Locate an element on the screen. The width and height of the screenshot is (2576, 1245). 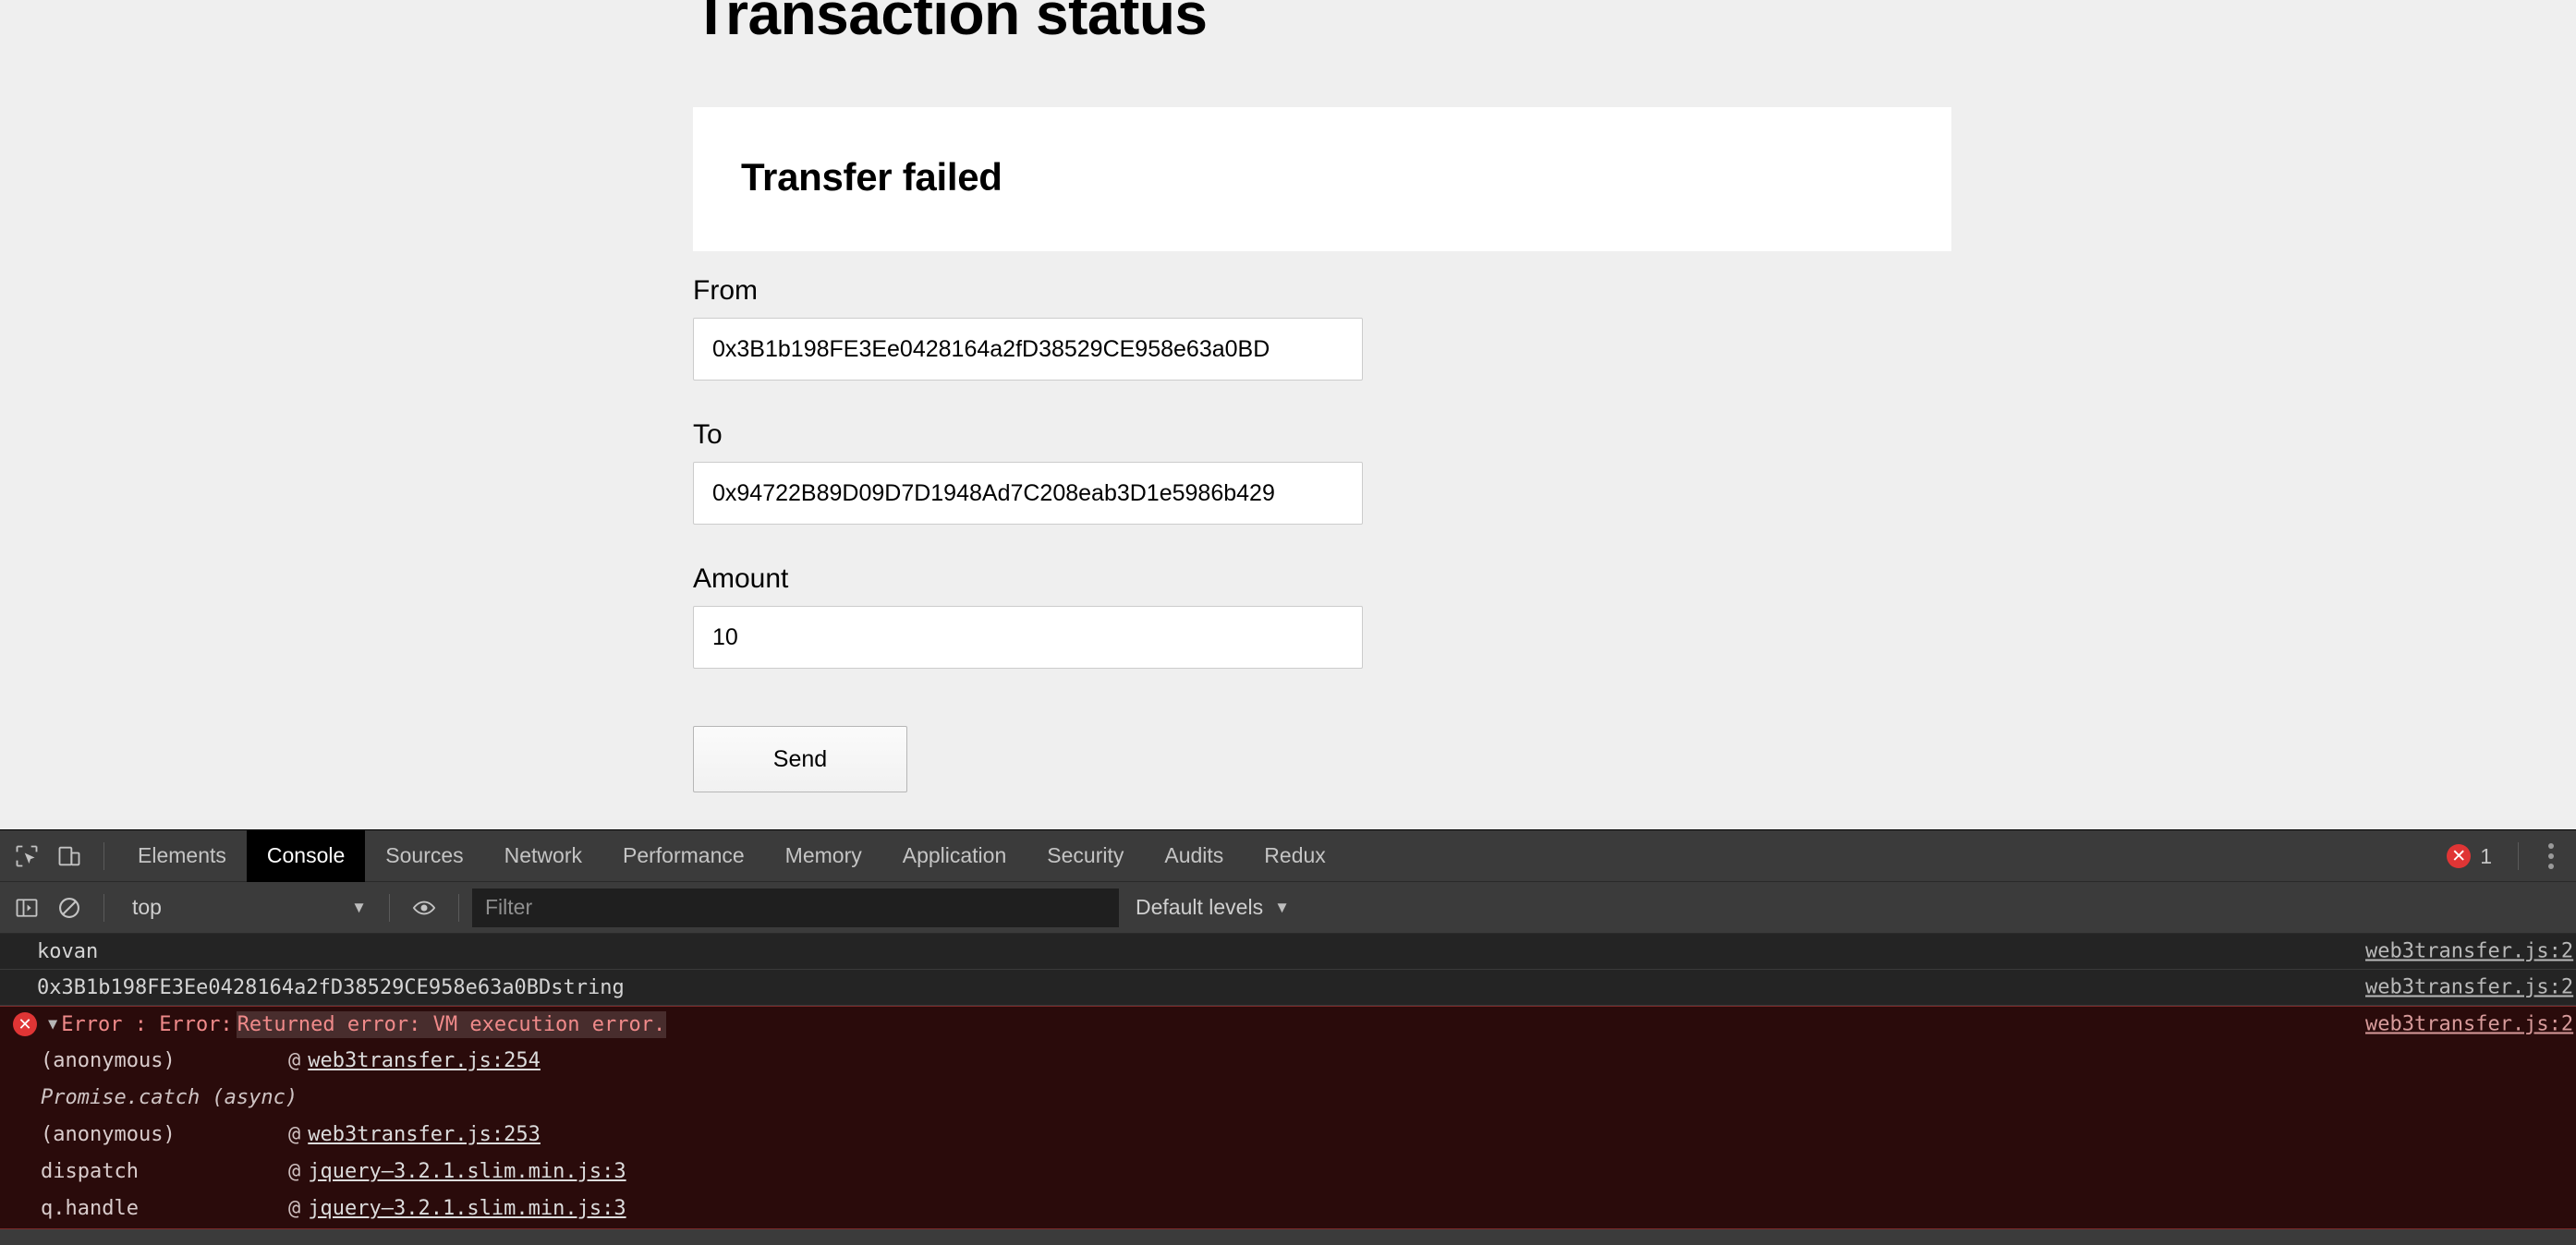
live-expression-icon is located at coordinates (424, 908).